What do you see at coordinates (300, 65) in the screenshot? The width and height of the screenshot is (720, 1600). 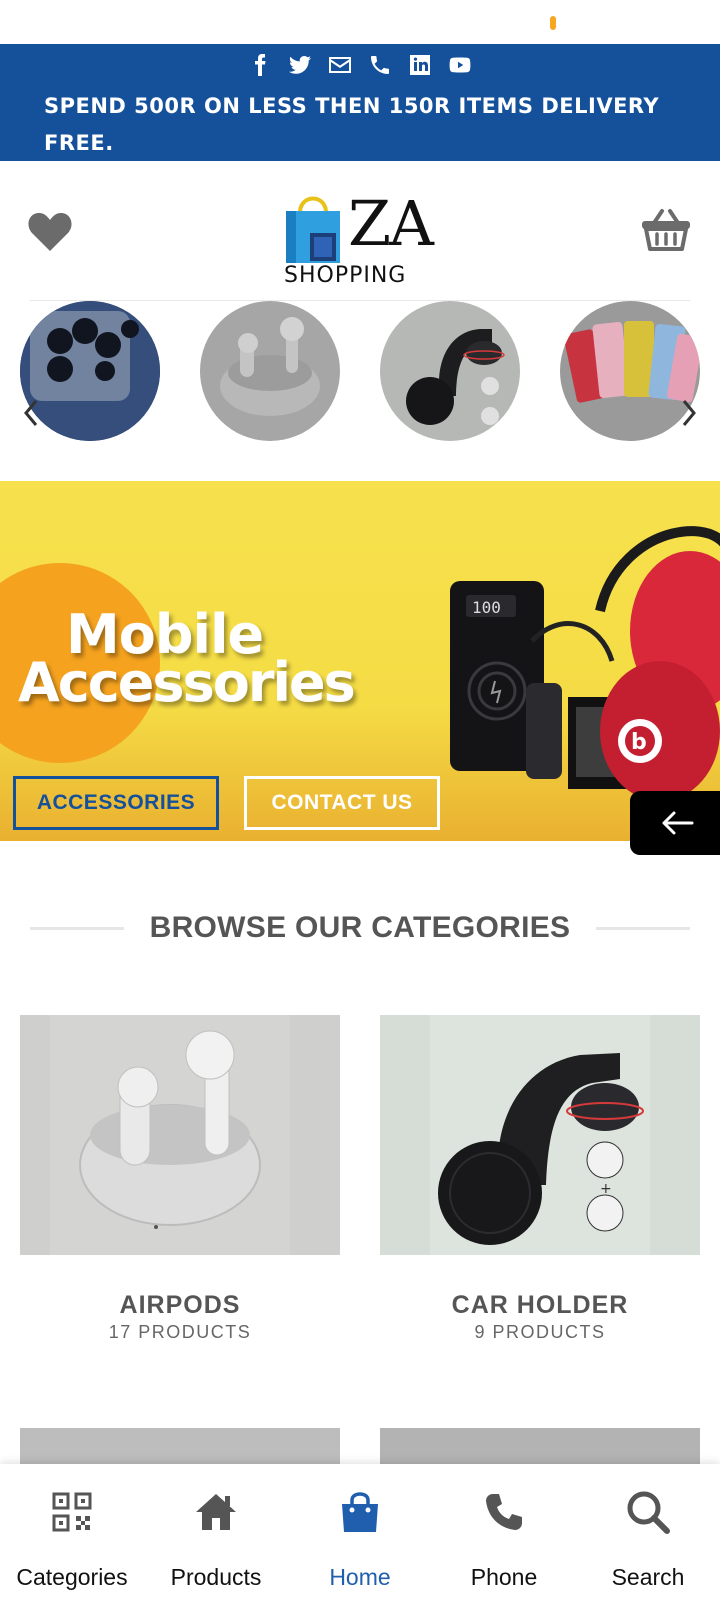 I see `twitter-icon` at bounding box center [300, 65].